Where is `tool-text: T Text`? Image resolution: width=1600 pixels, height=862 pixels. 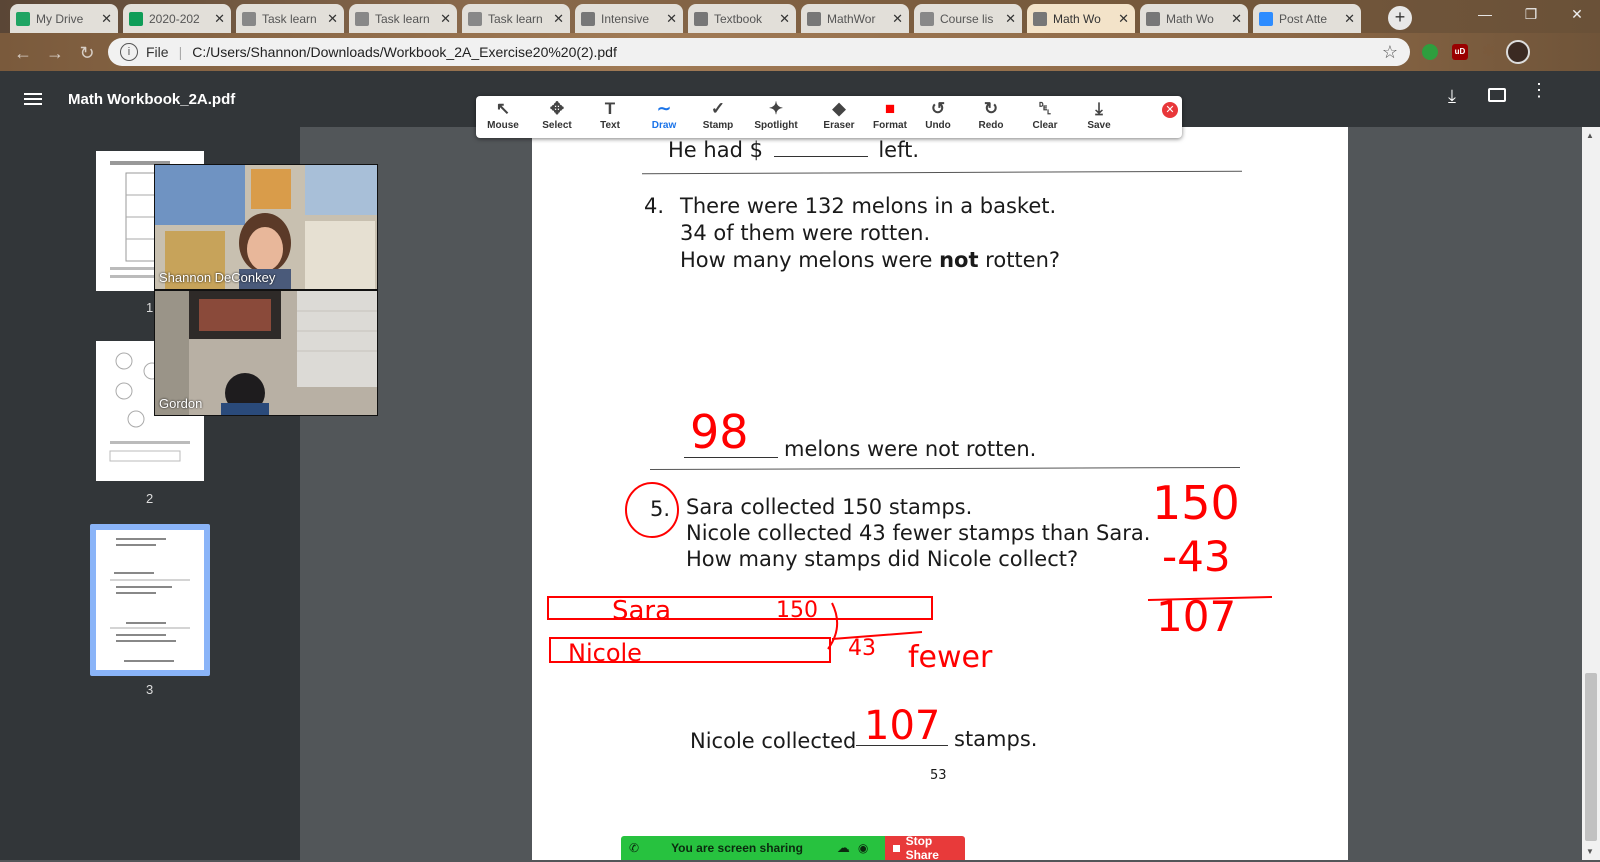
tool-text: T Text is located at coordinates (610, 114).